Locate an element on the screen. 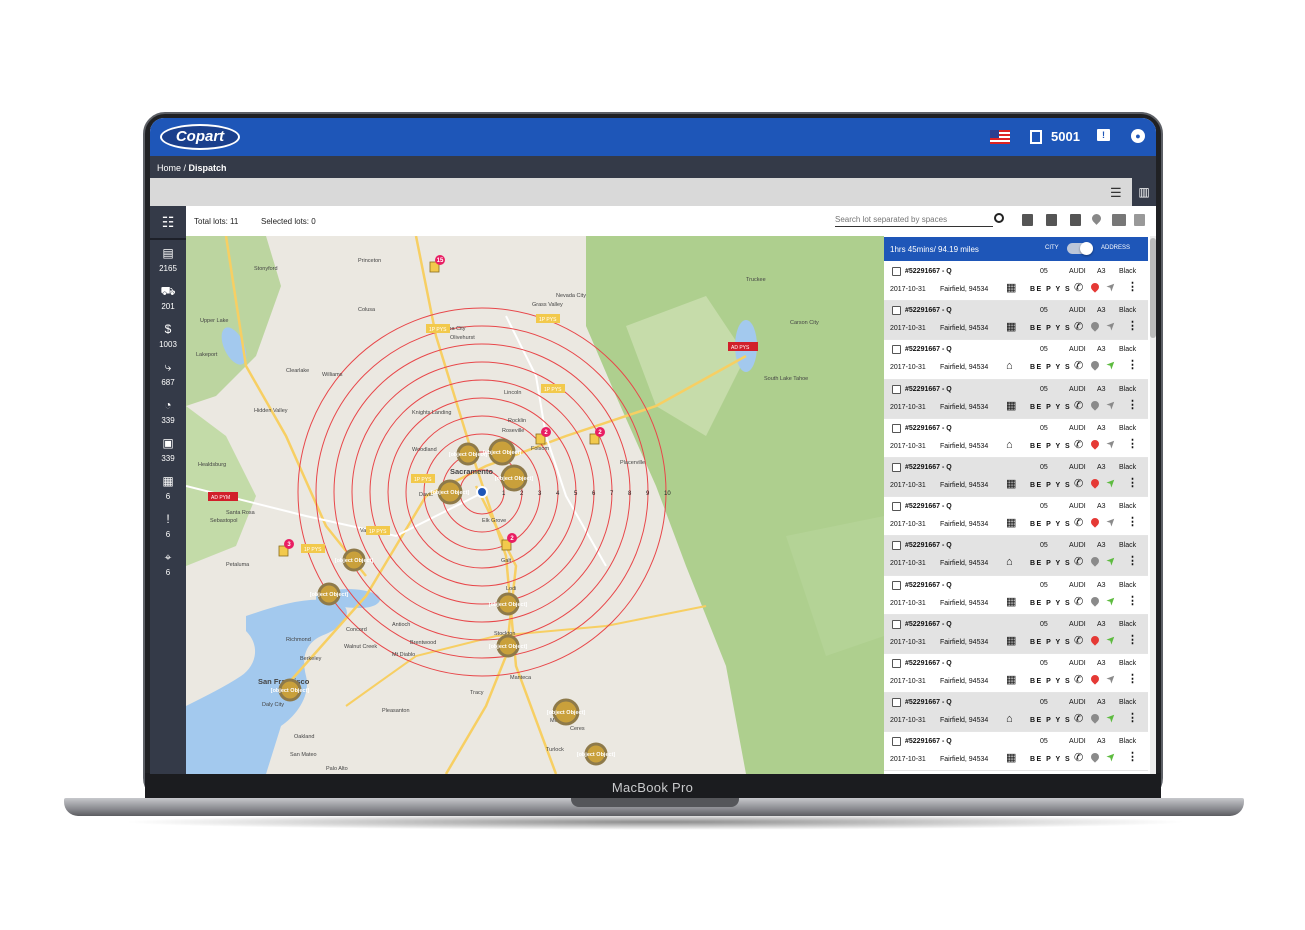  sidebar-item: ▣ 339 is located at coordinates (168, 449).